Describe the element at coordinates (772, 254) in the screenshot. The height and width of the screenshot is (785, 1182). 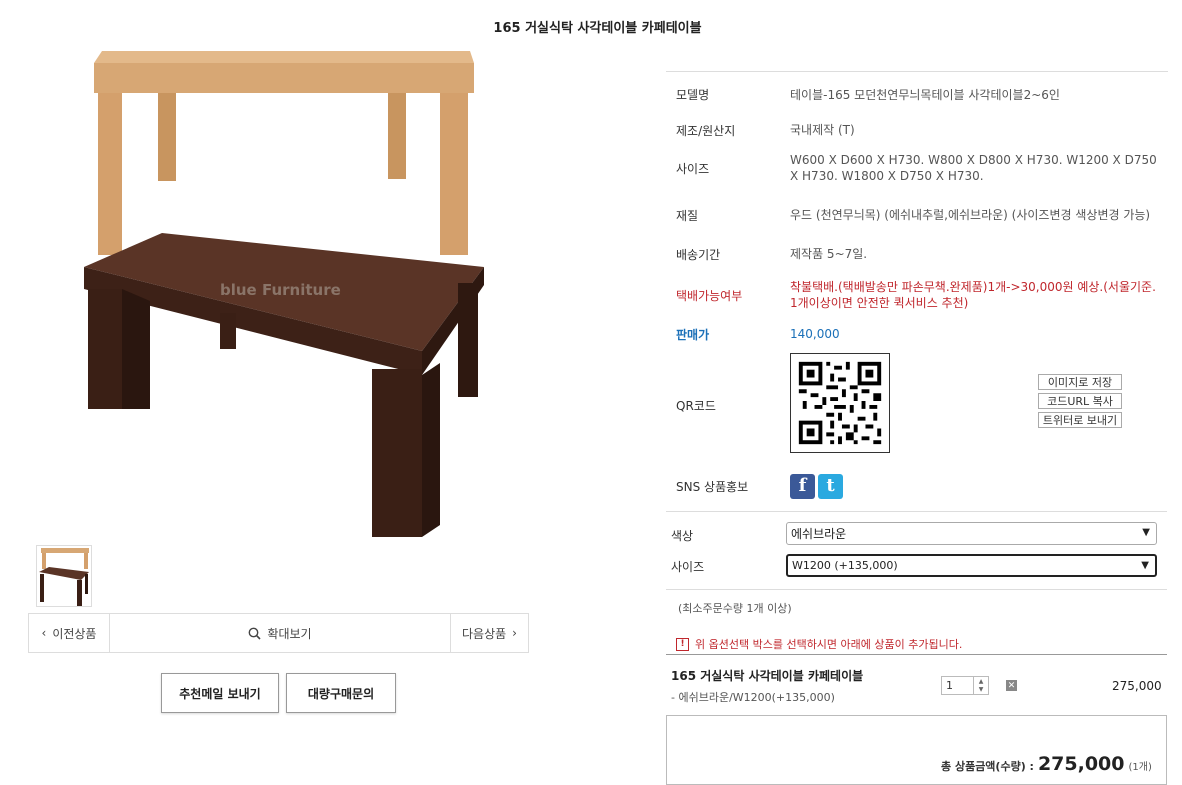
I see `info-row-delivery: 배송기간 제작품 5~7일.` at that location.